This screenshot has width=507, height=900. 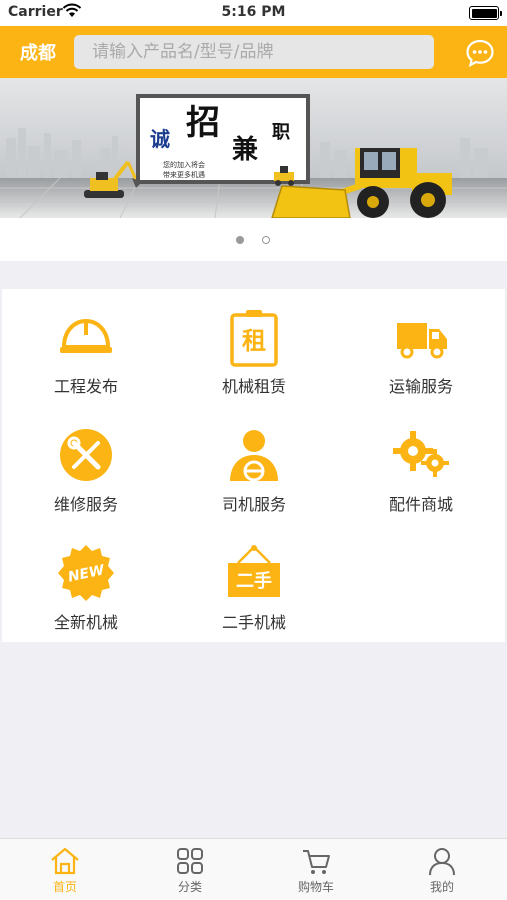 What do you see at coordinates (253, 242) in the screenshot?
I see `banner-pagination` at bounding box center [253, 242].